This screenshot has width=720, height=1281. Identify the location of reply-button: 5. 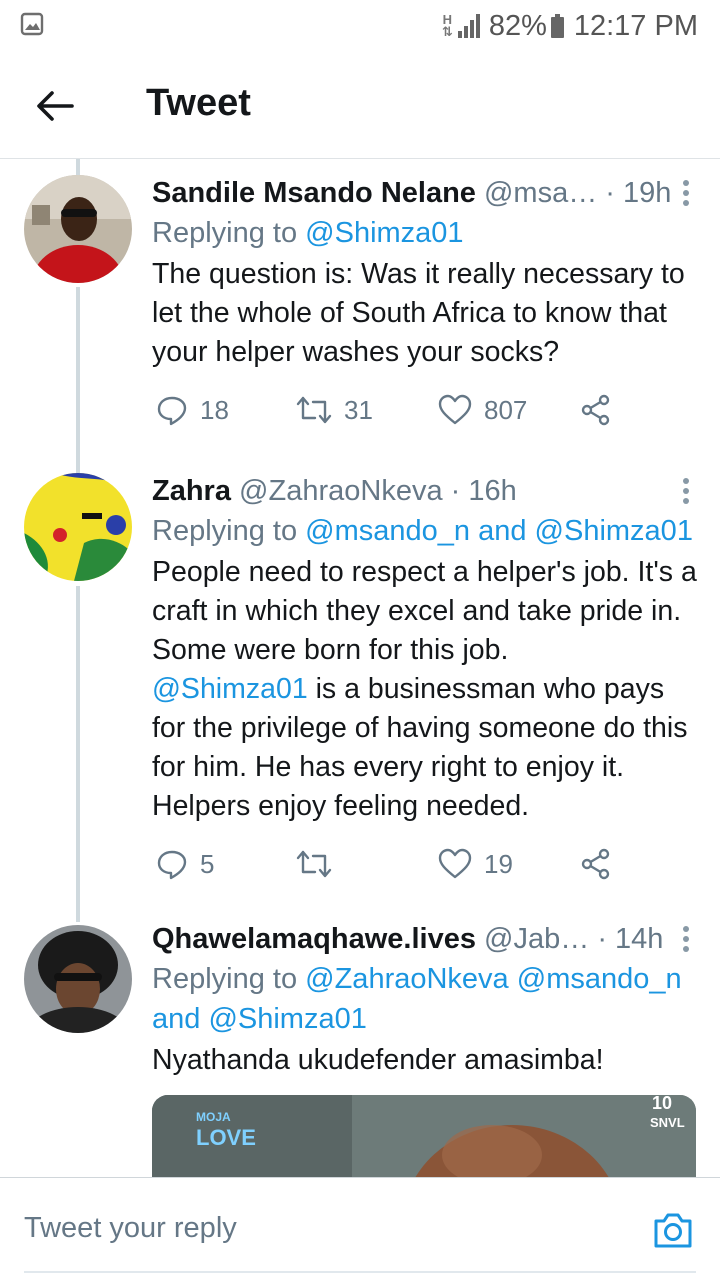
(185, 864).